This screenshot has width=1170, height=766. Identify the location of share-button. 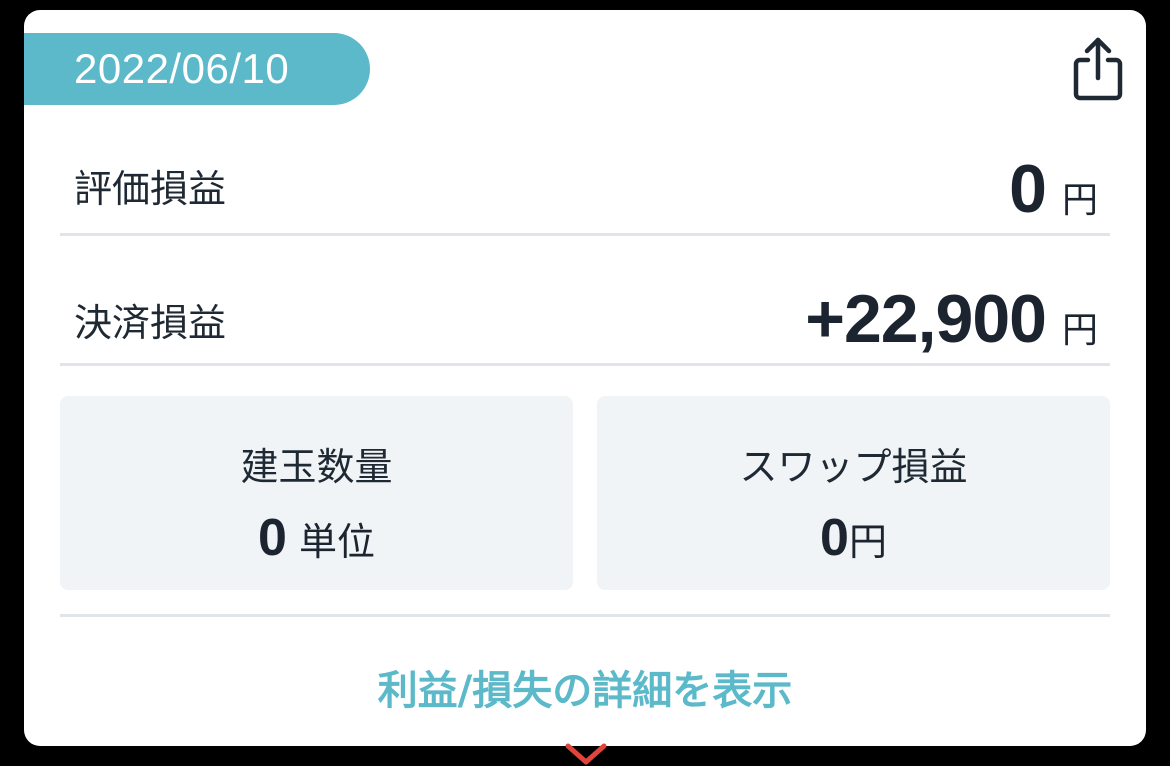
(1098, 69).